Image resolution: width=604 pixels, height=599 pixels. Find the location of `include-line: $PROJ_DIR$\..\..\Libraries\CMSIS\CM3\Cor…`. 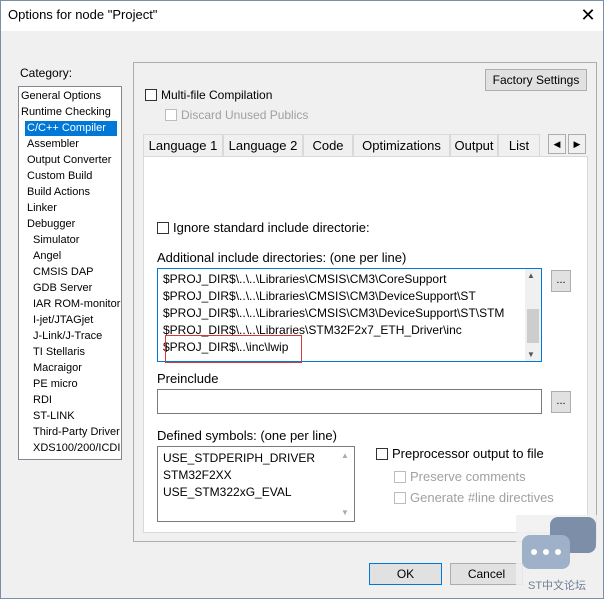

include-line: $PROJ_DIR$\..\..\Libraries\CMSIS\CM3\Cor… is located at coordinates (305, 279).